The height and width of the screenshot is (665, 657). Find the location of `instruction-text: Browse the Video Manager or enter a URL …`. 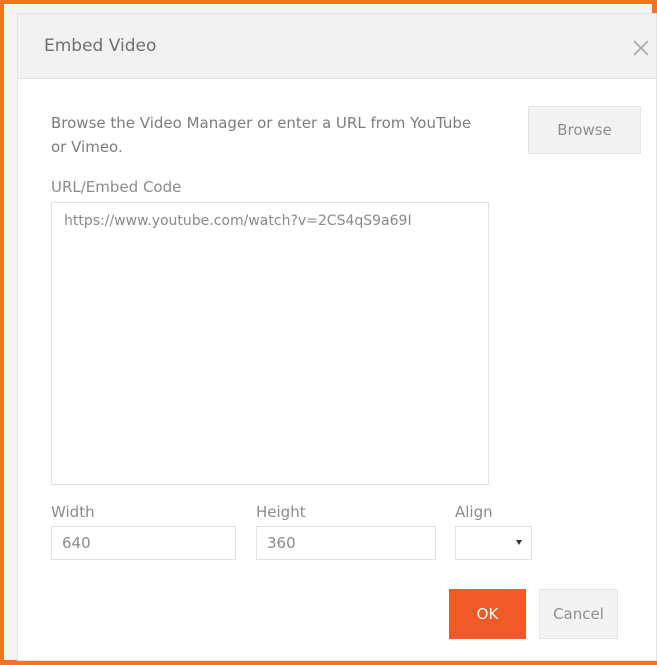

instruction-text: Browse the Video Manager or enter a URL … is located at coordinates (261, 135).